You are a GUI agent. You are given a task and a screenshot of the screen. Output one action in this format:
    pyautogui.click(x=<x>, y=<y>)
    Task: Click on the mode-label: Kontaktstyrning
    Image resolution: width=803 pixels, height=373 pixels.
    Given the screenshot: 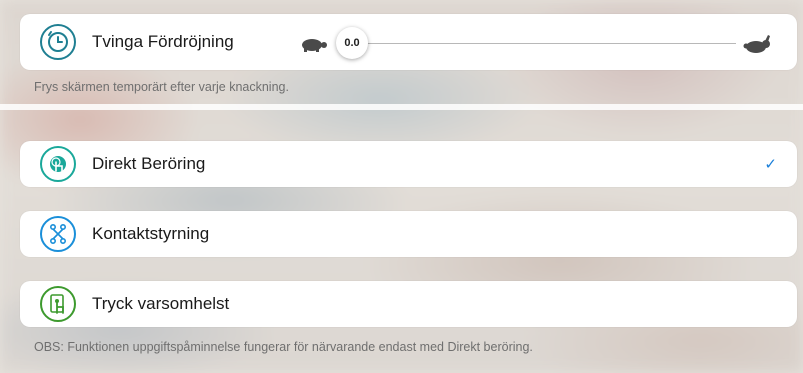 What is the action you would take?
    pyautogui.click(x=151, y=233)
    